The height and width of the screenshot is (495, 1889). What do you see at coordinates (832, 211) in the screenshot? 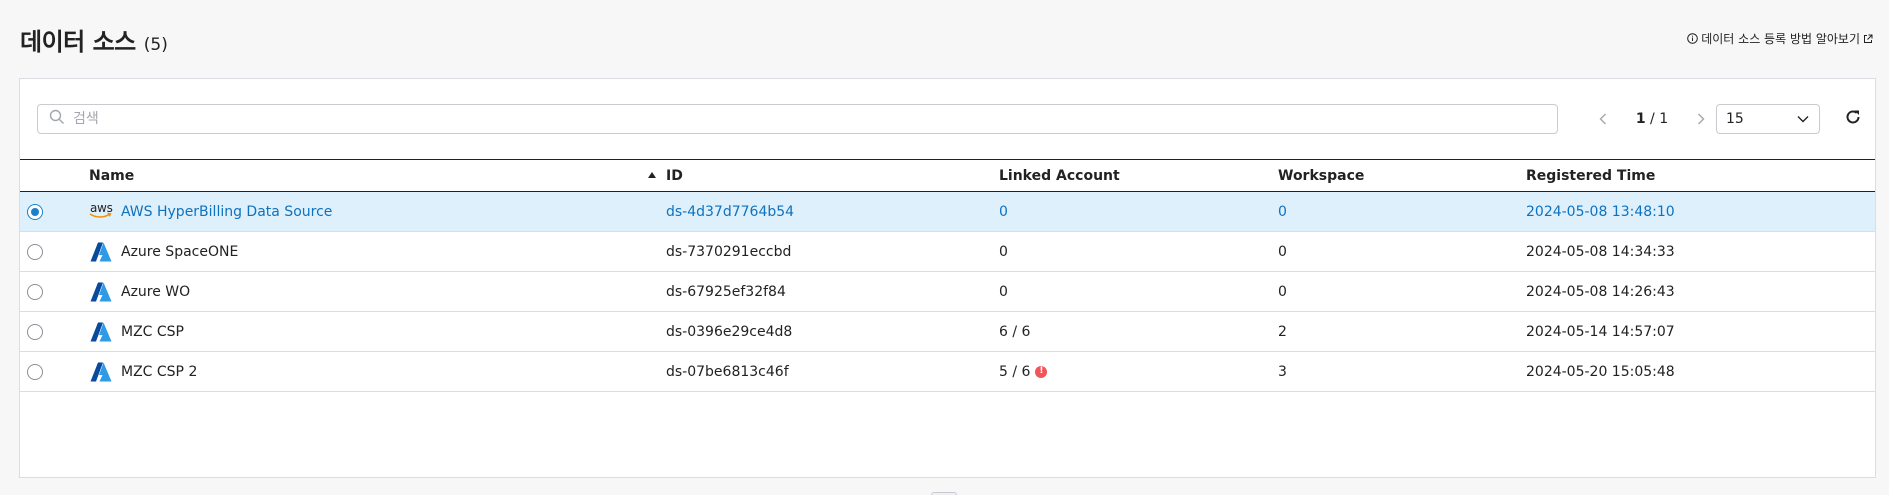
I see `data-source-id: ds-4d37d7764b54` at bounding box center [832, 211].